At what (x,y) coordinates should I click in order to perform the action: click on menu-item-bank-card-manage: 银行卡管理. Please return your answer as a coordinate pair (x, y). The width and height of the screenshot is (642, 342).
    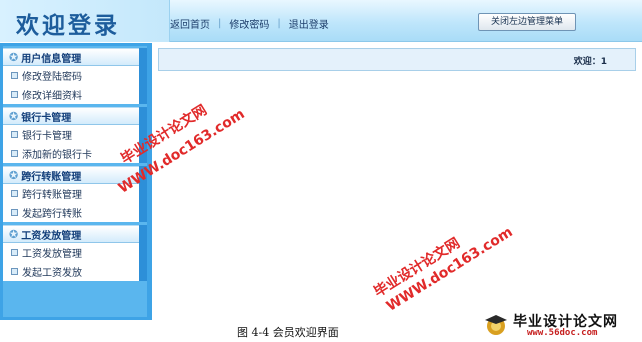
    Looking at the image, I should click on (71, 134).